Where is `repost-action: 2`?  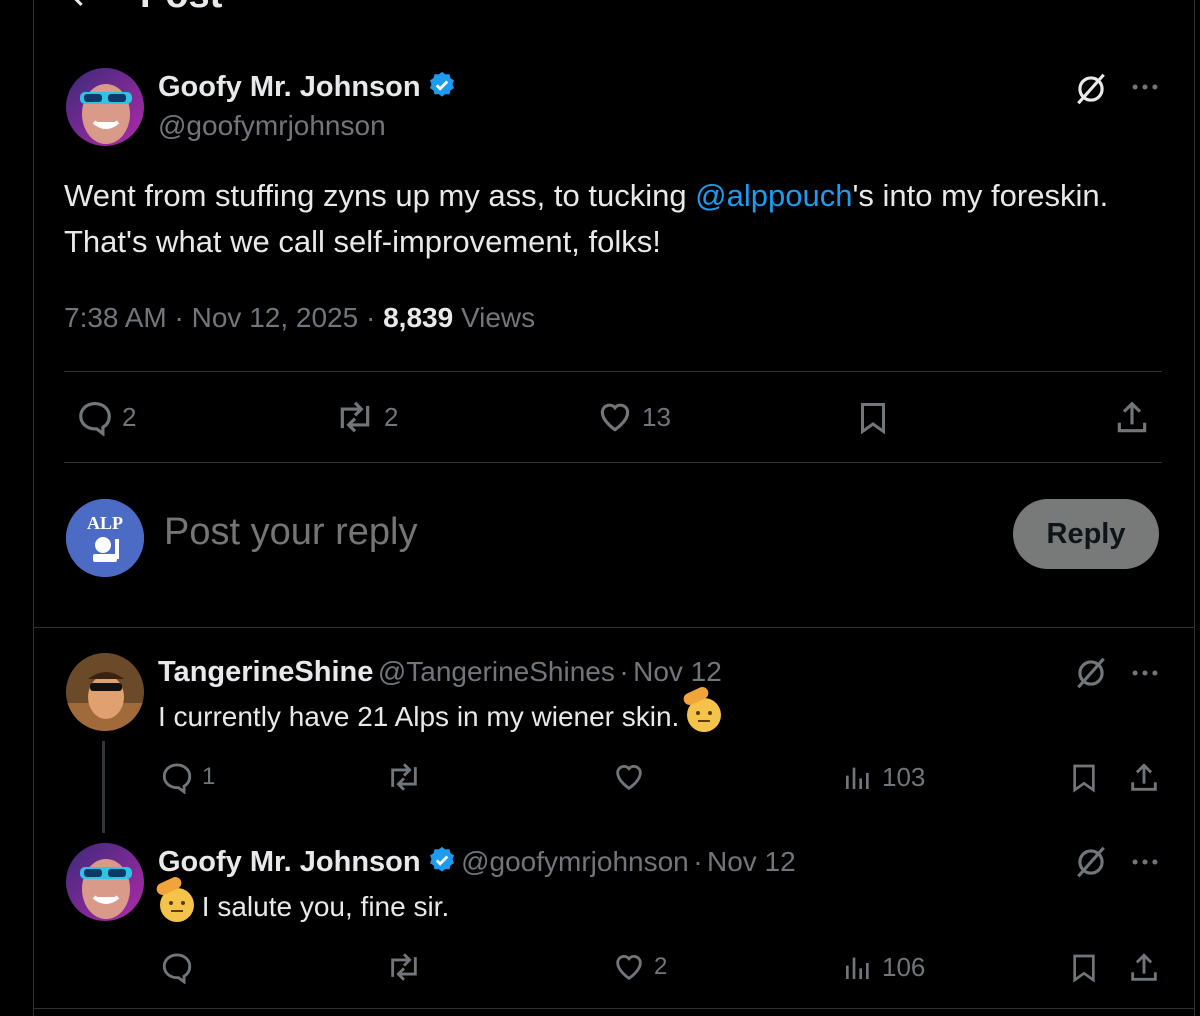 repost-action: 2 is located at coordinates (366, 417).